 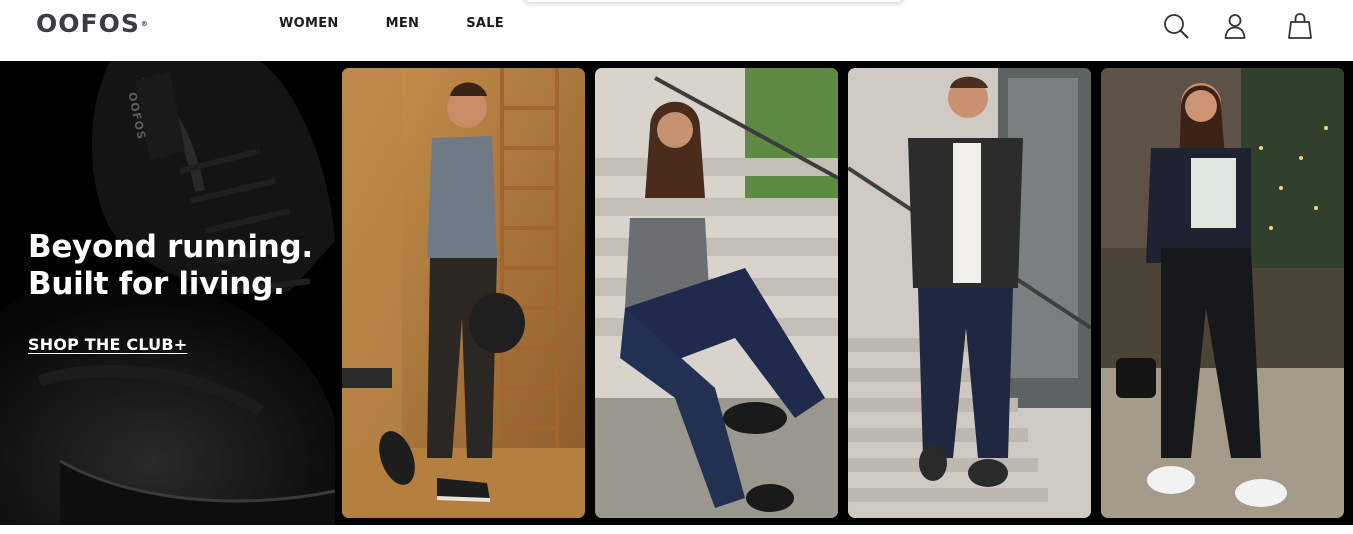 What do you see at coordinates (144, 24) in the screenshot?
I see `logo-registered-mark: ®` at bounding box center [144, 24].